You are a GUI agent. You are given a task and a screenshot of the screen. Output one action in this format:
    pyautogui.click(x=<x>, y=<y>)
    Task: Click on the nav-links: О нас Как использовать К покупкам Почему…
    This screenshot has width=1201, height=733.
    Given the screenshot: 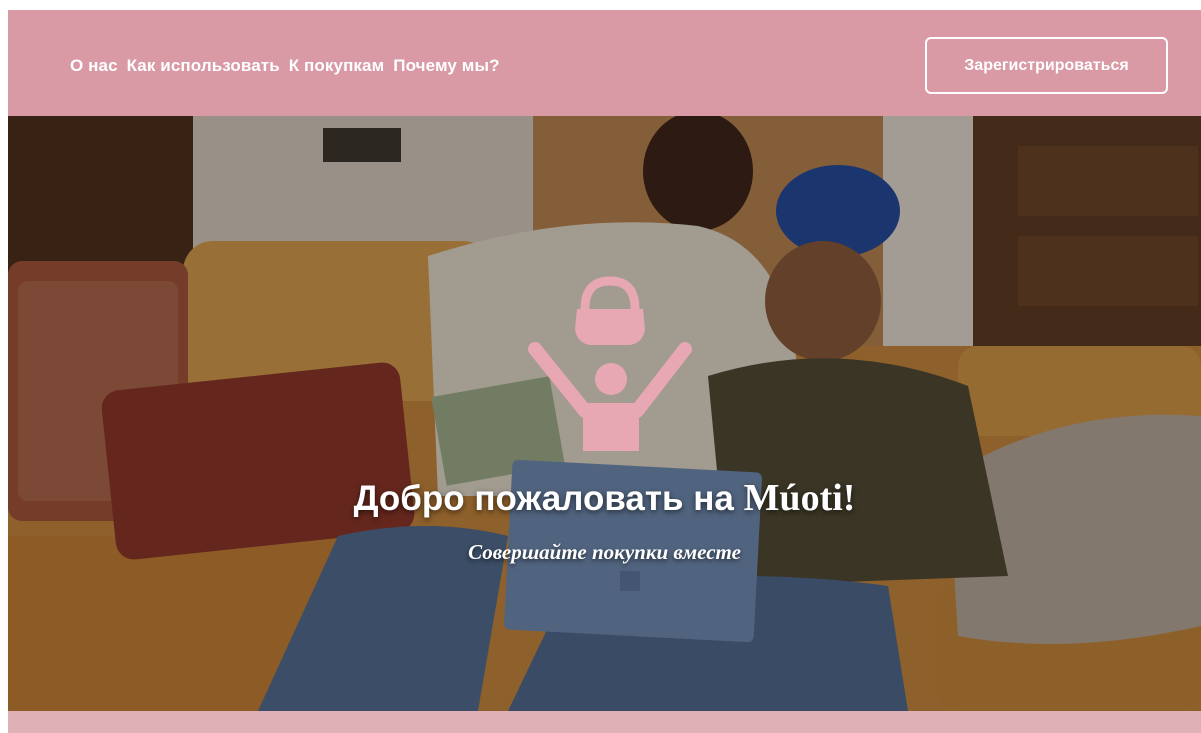 What is the action you would take?
    pyautogui.click(x=289, y=66)
    